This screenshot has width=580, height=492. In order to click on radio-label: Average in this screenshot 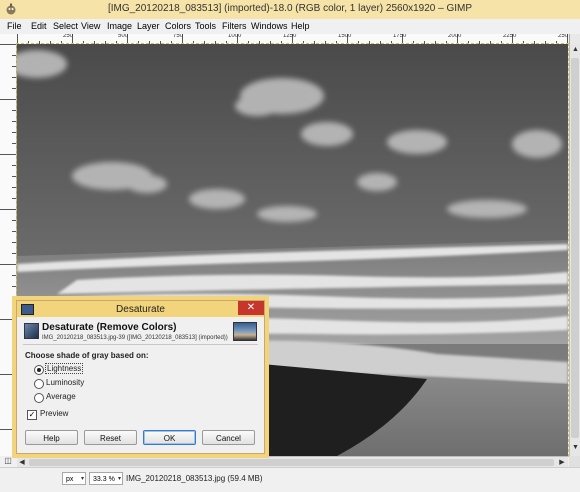, I will do `click(61, 396)`.